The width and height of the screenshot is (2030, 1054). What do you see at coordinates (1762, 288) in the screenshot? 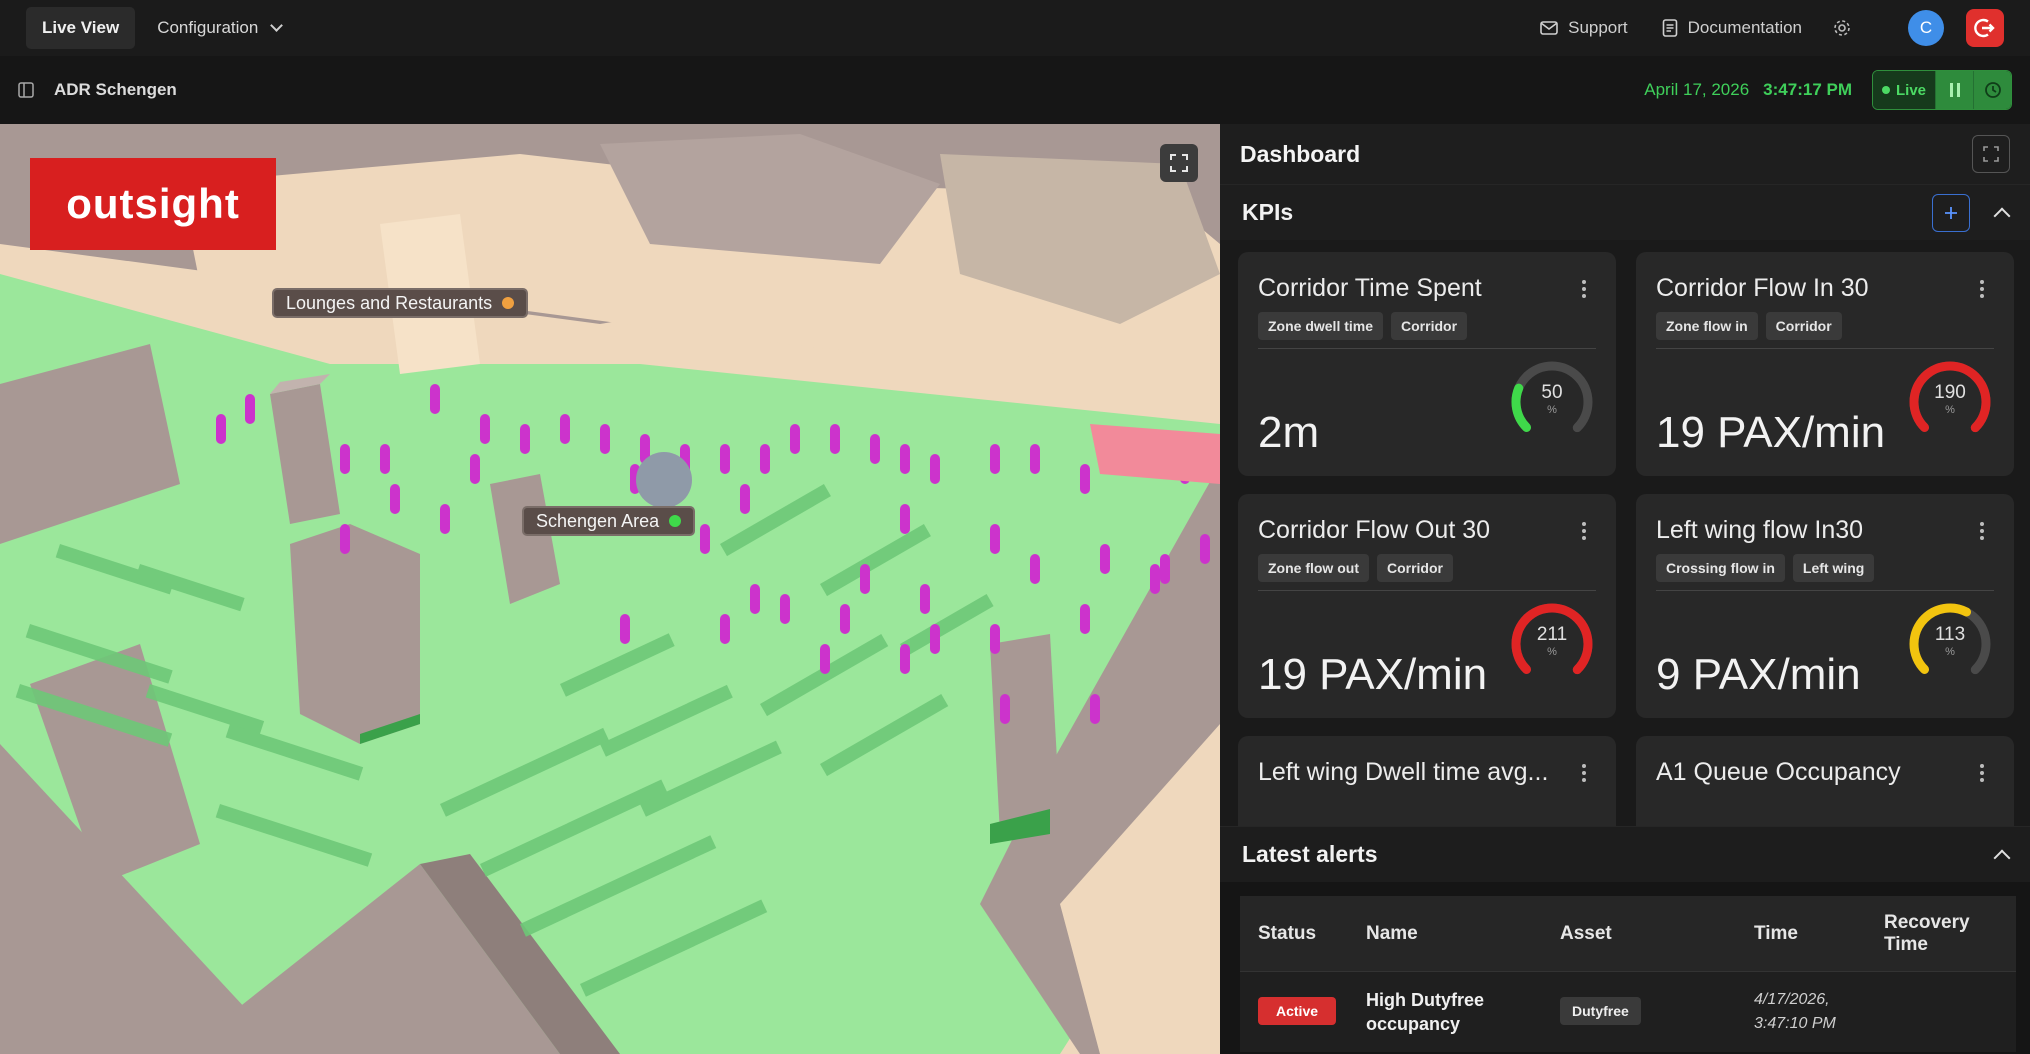
I see `kpi-title: Corridor Flow In 30` at bounding box center [1762, 288].